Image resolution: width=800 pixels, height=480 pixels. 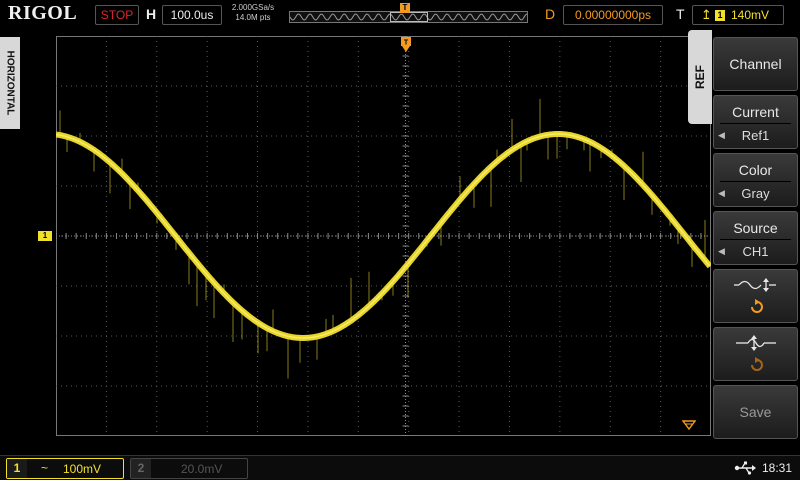 I want to click on ac-coupling-icon: ~, so click(x=45, y=468).